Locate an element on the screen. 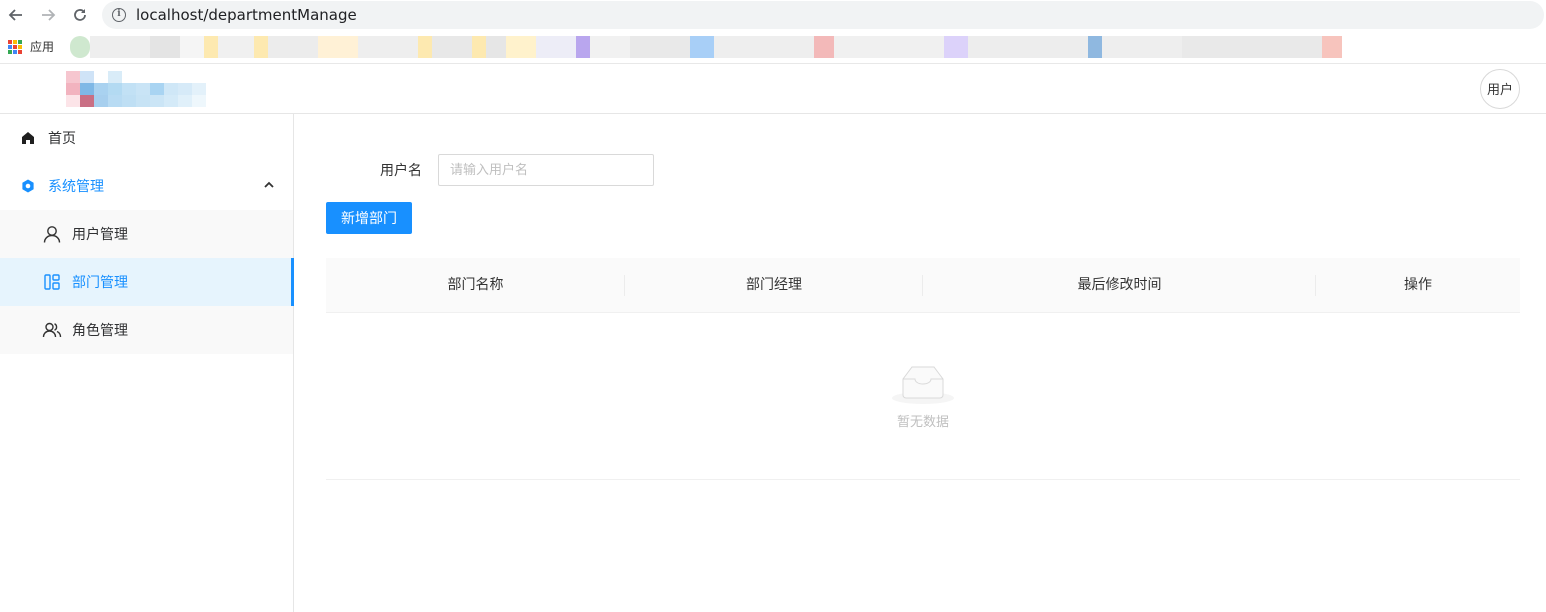 This screenshot has height=612, width=1546. sidebar-item-label: 系统管理 is located at coordinates (76, 187).